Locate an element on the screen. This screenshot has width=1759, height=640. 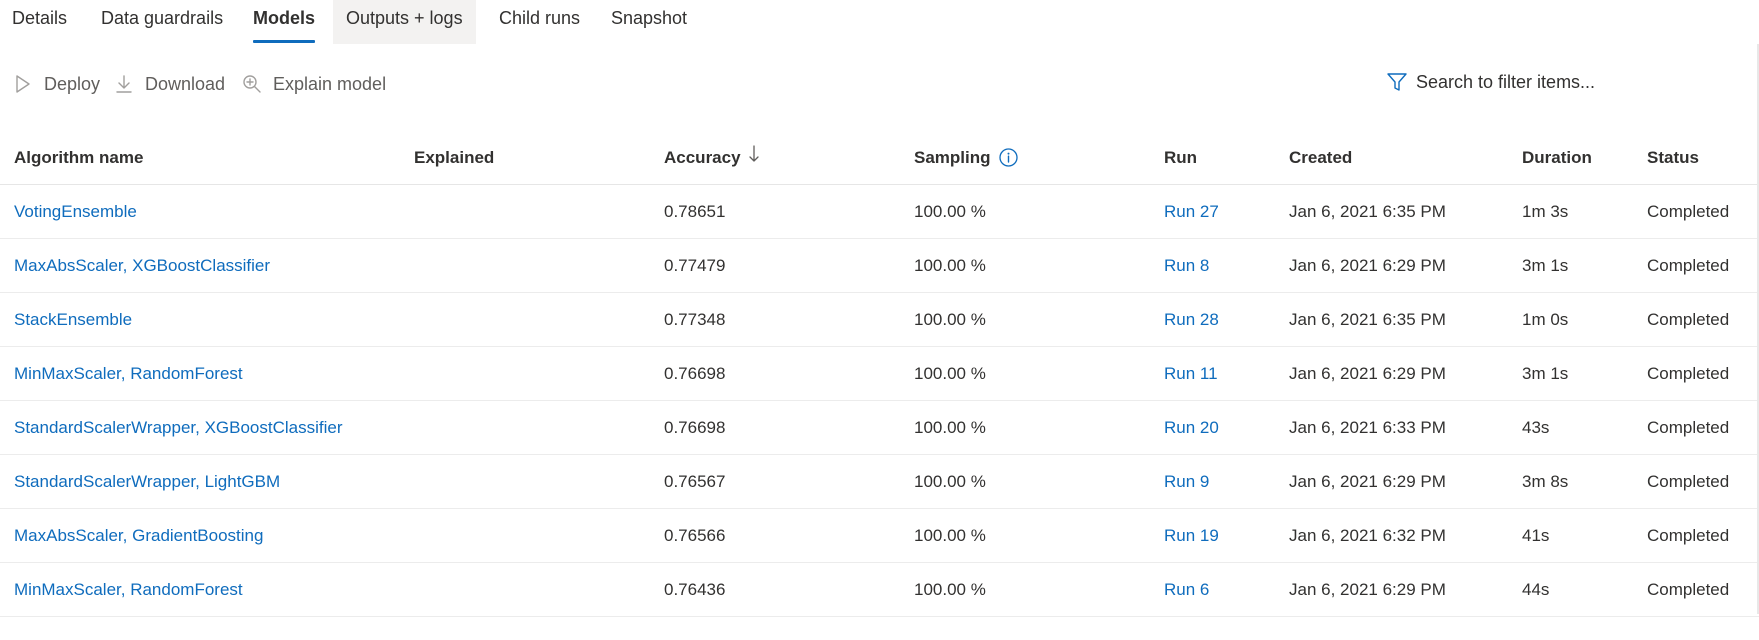
duration-cell: 44s is located at coordinates (1536, 589).